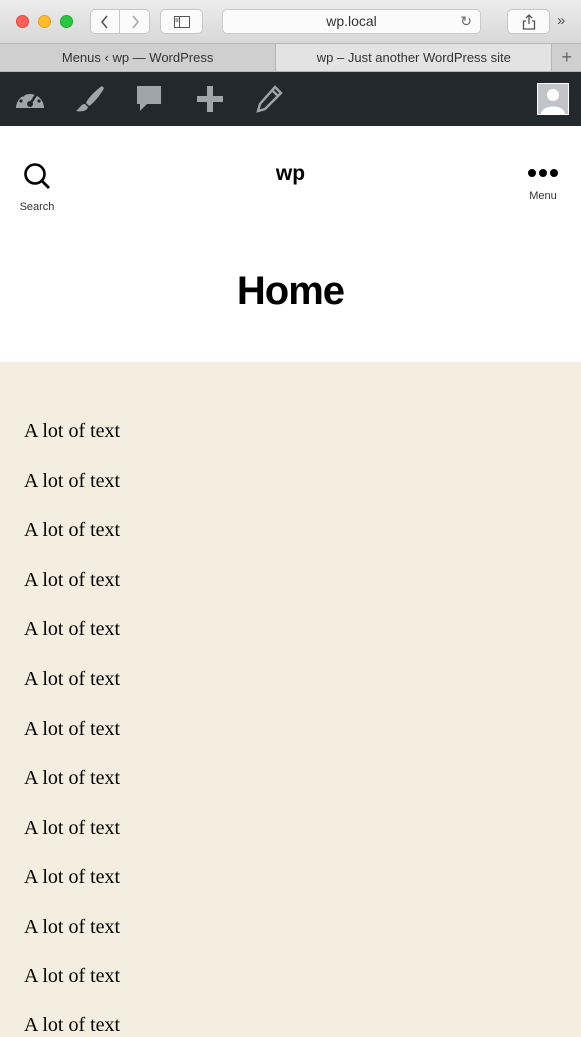  I want to click on tab-wp-site: wp – Just another WordPress site, so click(414, 57).